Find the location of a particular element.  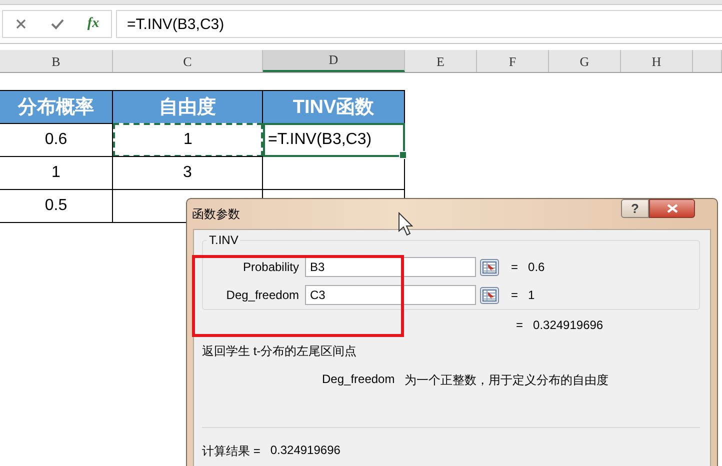

table-cell: 1 is located at coordinates (188, 140).